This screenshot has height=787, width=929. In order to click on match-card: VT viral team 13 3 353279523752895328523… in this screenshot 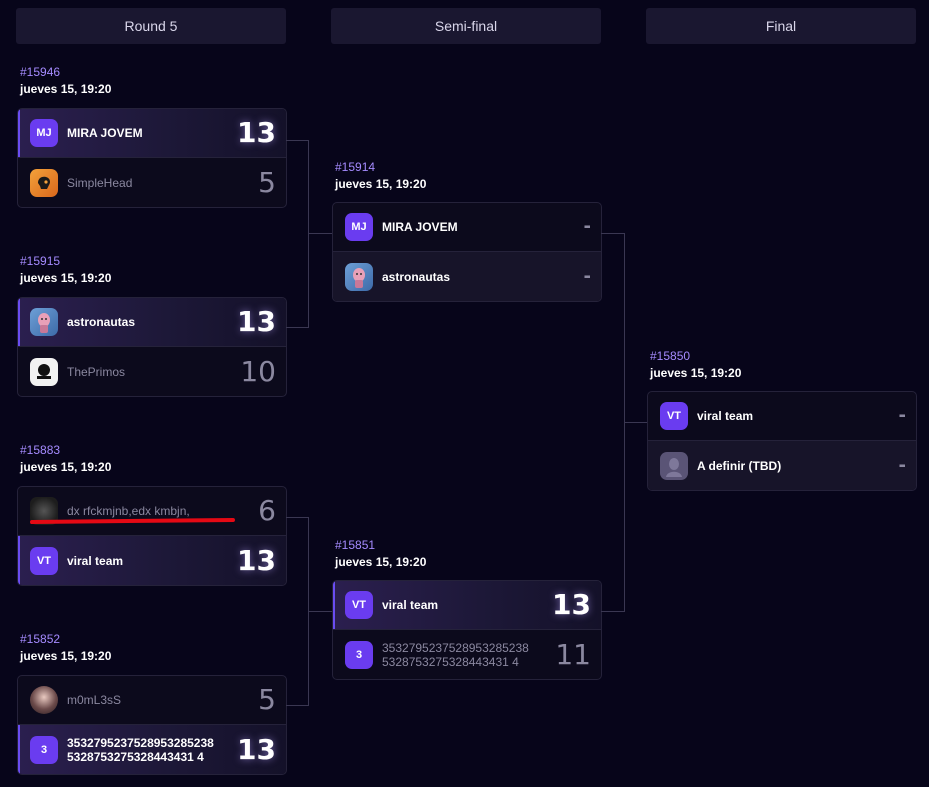, I will do `click(467, 630)`.